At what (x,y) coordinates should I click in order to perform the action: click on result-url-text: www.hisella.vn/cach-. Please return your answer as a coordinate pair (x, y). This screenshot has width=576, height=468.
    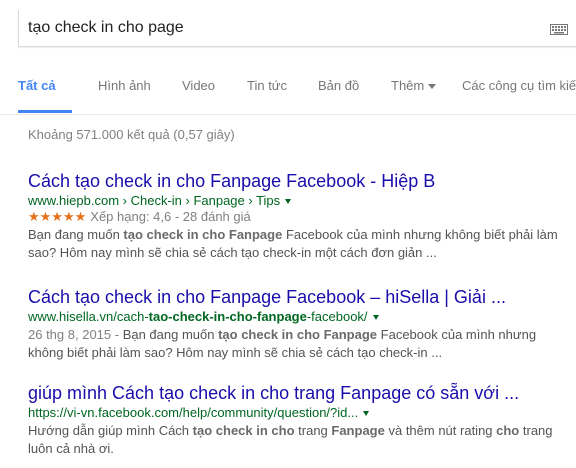
    Looking at the image, I should click on (88, 316).